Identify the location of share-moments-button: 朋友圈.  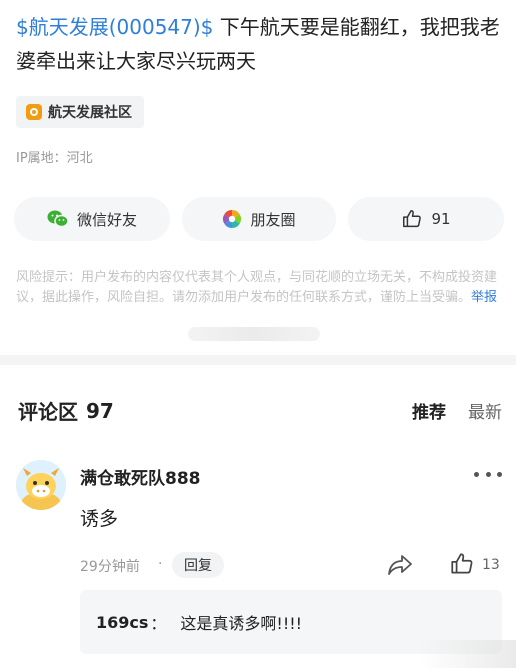
(259, 219).